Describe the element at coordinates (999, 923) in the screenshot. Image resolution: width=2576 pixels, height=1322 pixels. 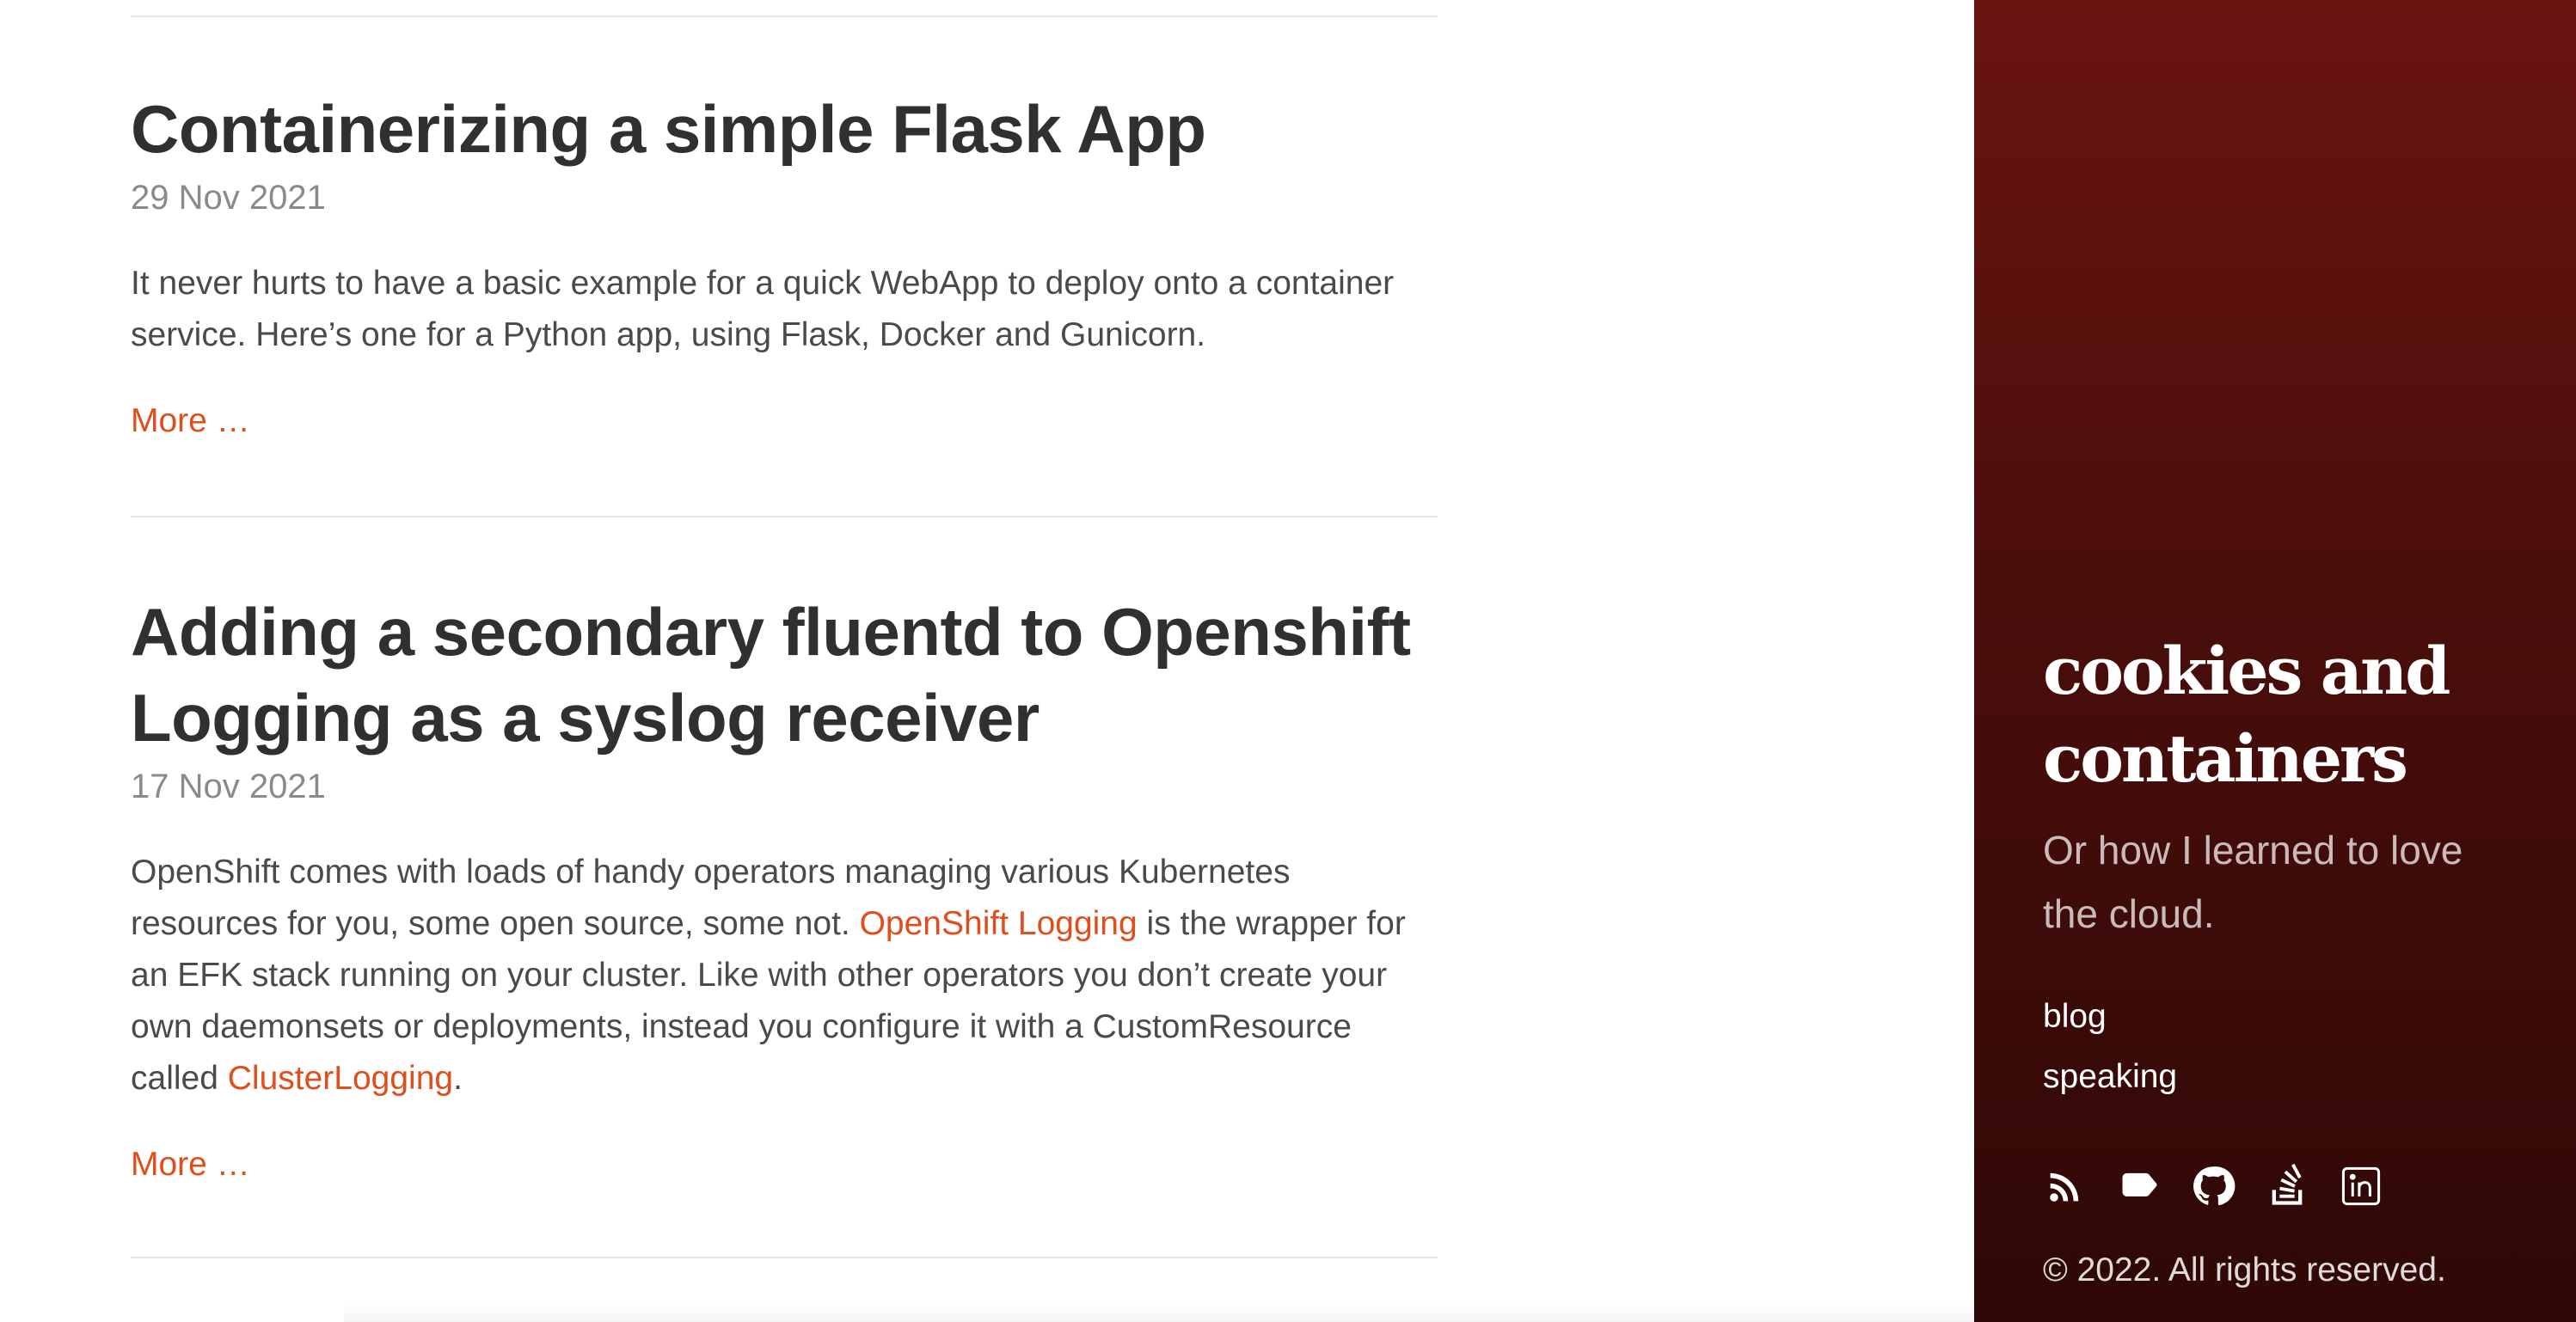
I see `openshift-logging-link: OpenShift Logging` at that location.